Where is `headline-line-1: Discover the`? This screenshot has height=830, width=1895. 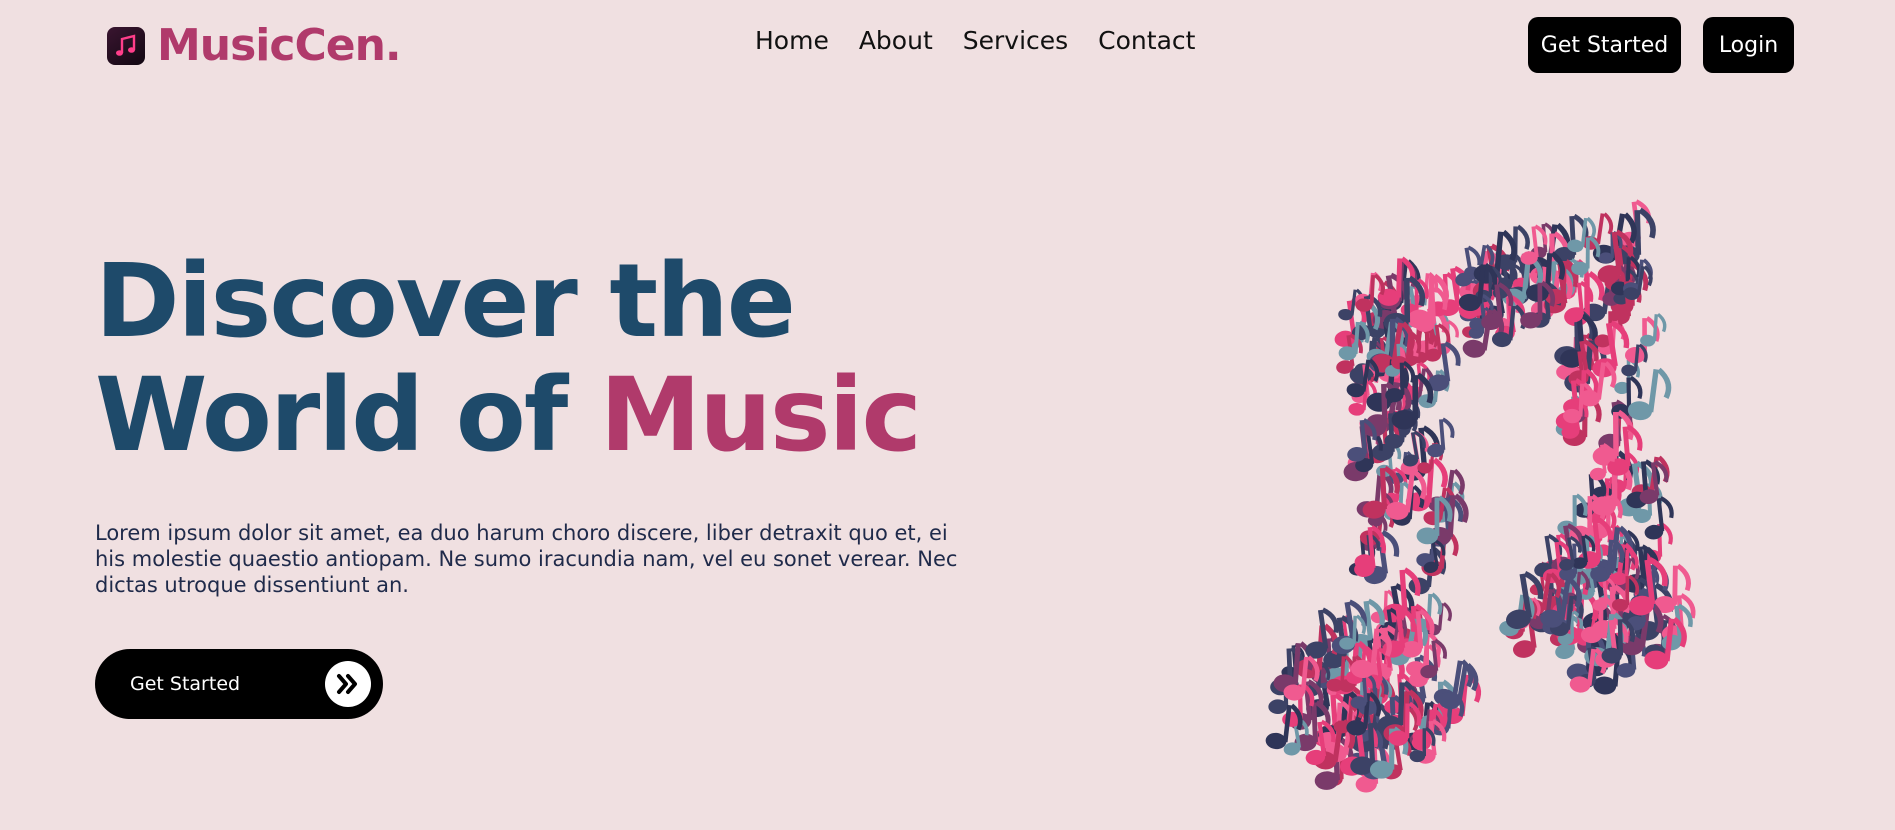
headline-line-1: Discover the is located at coordinates (445, 301).